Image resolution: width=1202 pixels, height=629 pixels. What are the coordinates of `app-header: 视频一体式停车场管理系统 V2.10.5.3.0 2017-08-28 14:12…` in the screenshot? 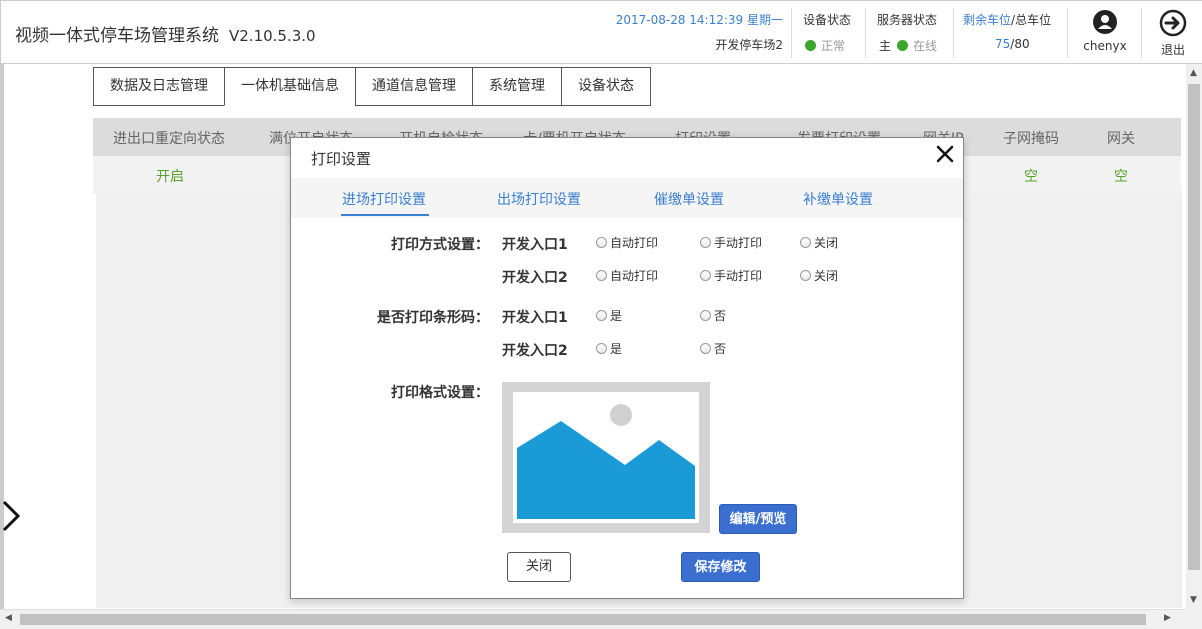 It's located at (601, 32).